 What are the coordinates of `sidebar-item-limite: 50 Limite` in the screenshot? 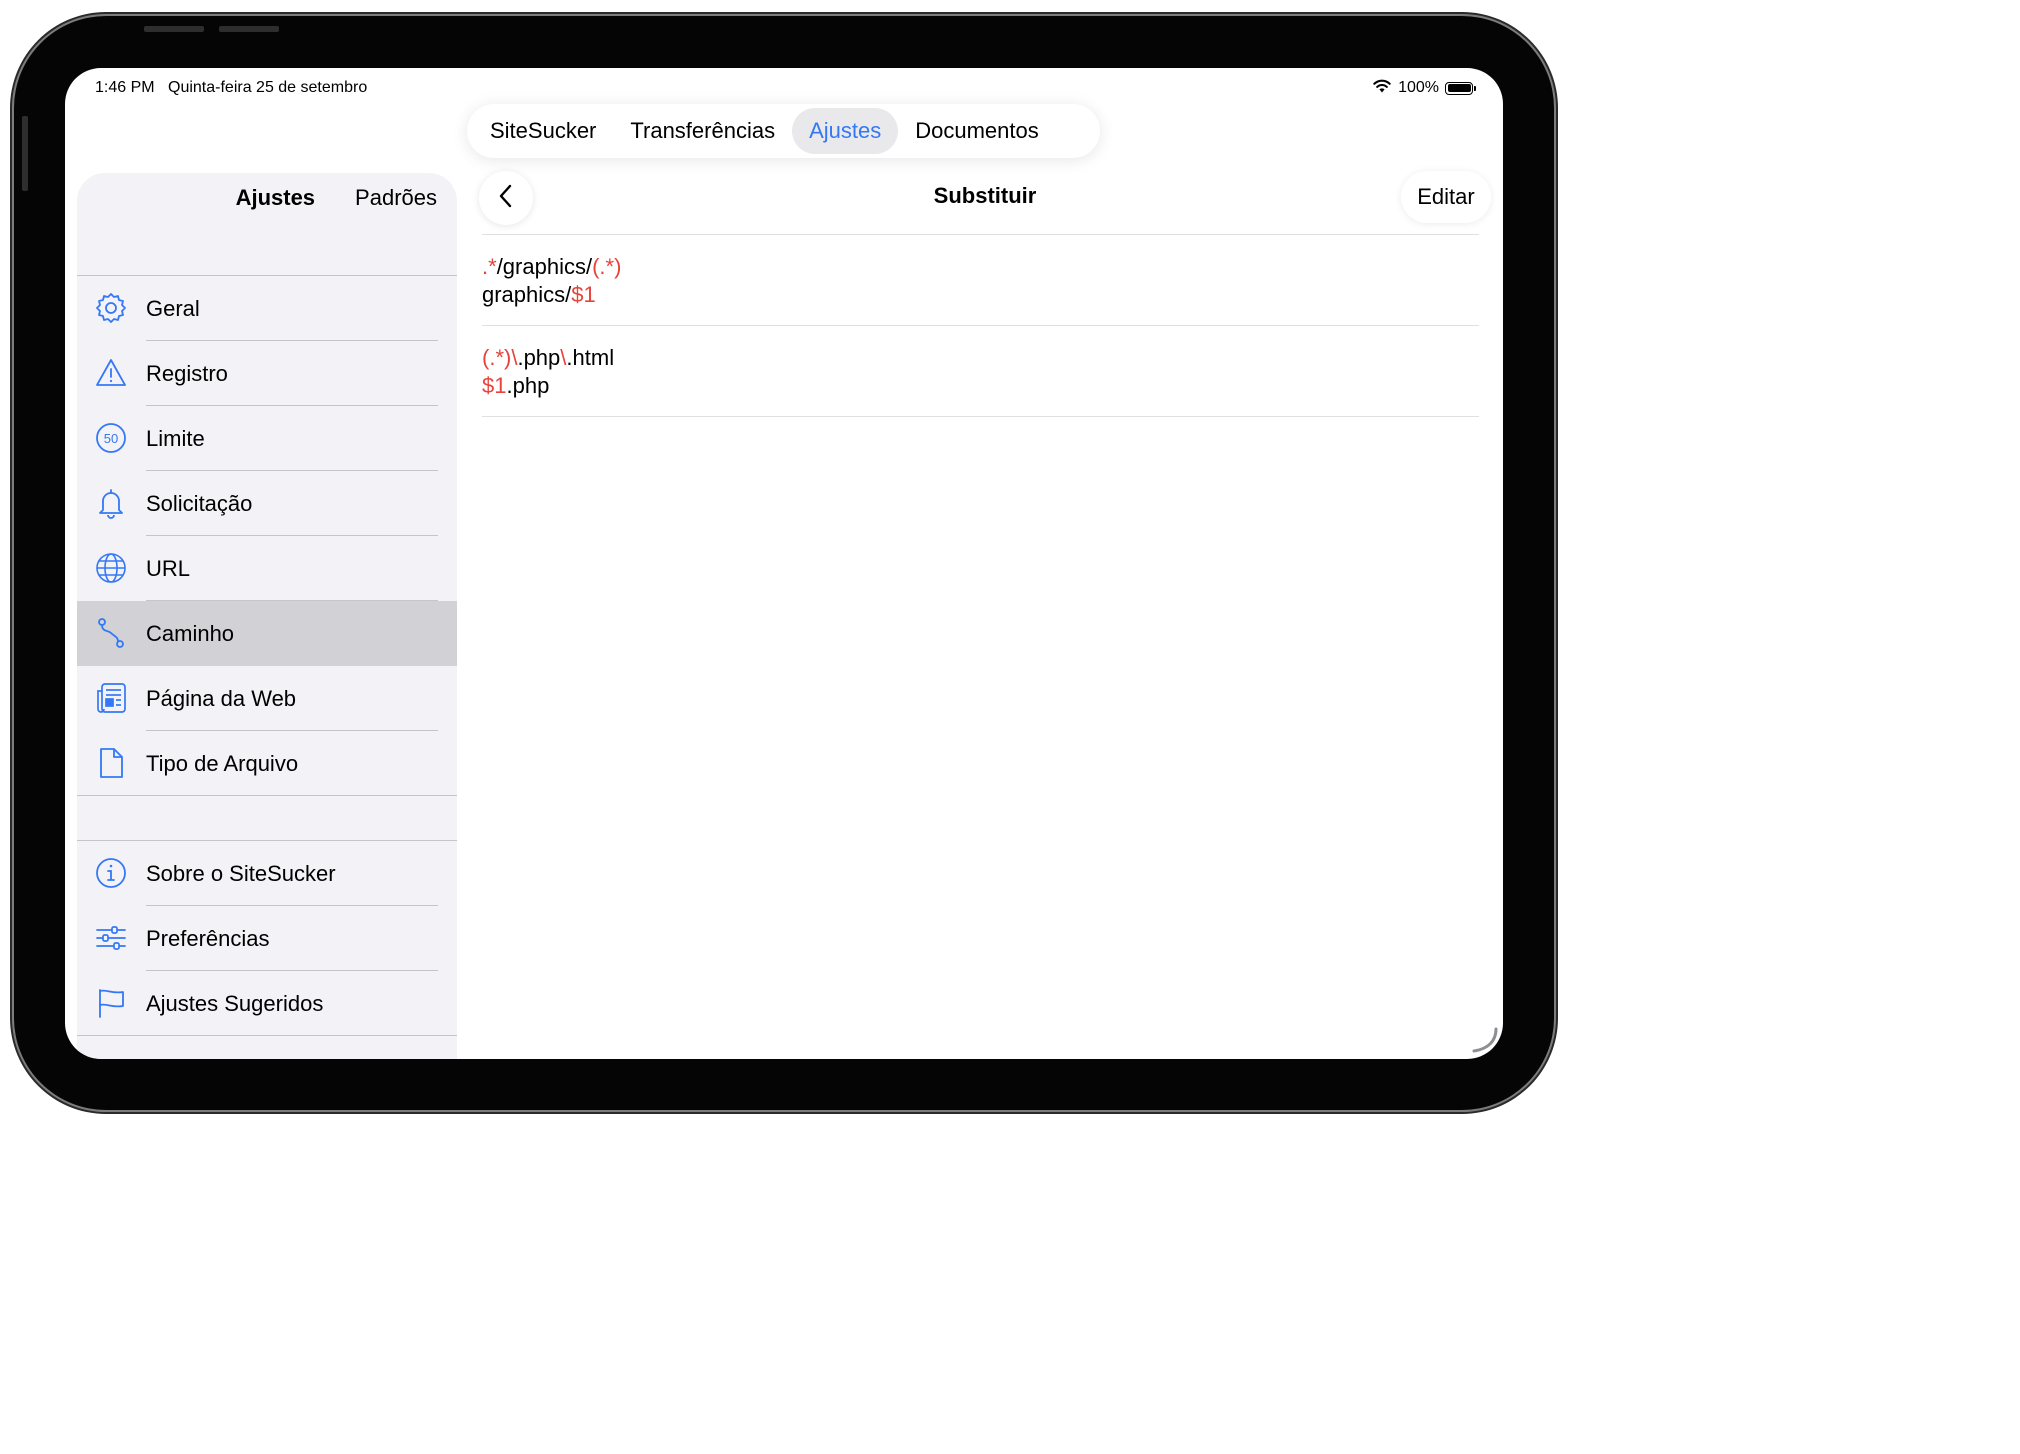 It's located at (267, 438).